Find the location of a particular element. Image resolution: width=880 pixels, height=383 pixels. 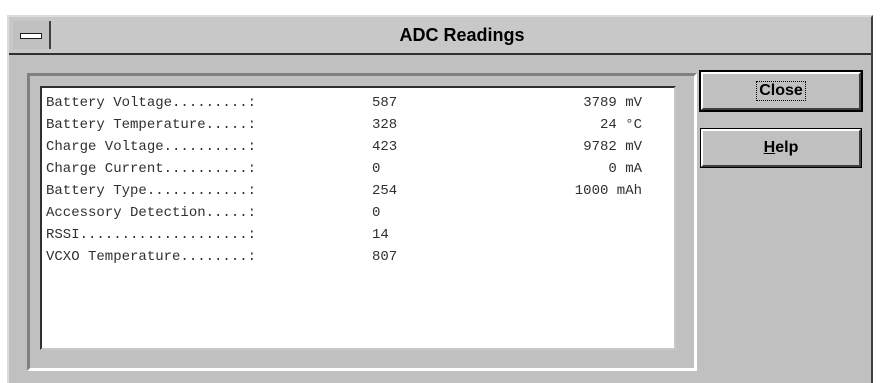

reading-row: Accessory Detection.....: 0 is located at coordinates (213, 213).